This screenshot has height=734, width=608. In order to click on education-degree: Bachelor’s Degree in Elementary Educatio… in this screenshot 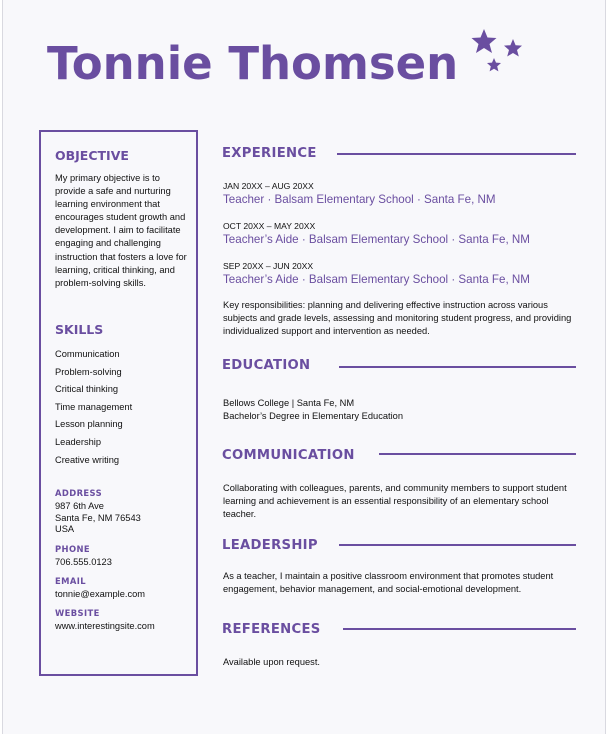, I will do `click(313, 416)`.